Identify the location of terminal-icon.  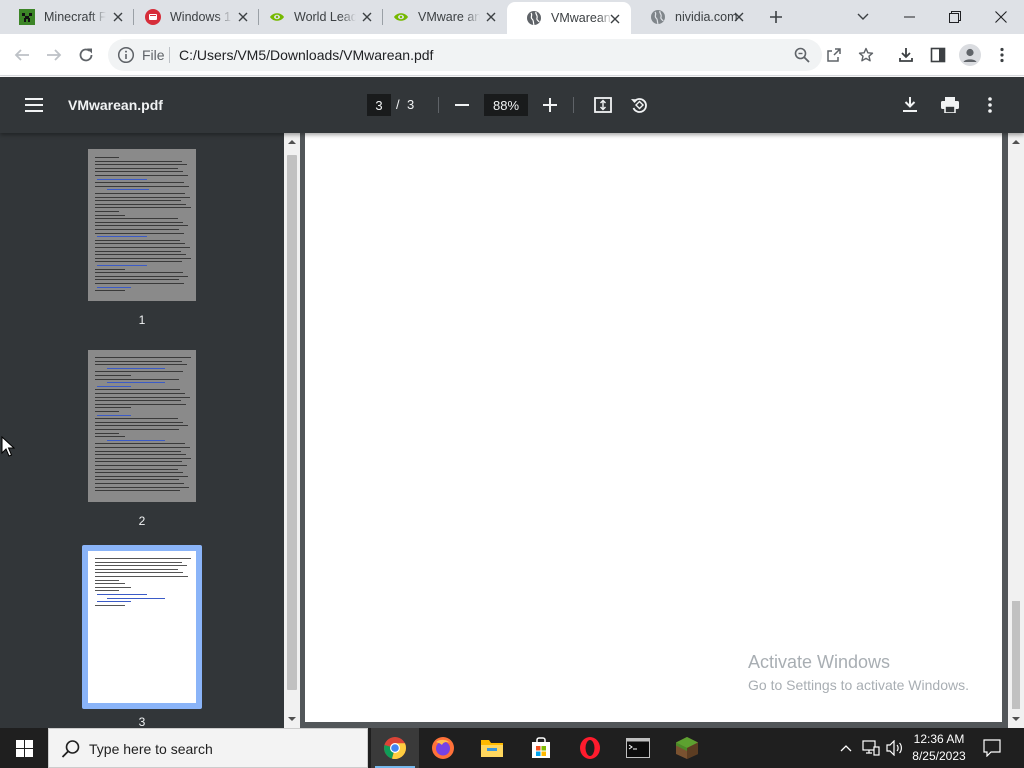
(638, 748).